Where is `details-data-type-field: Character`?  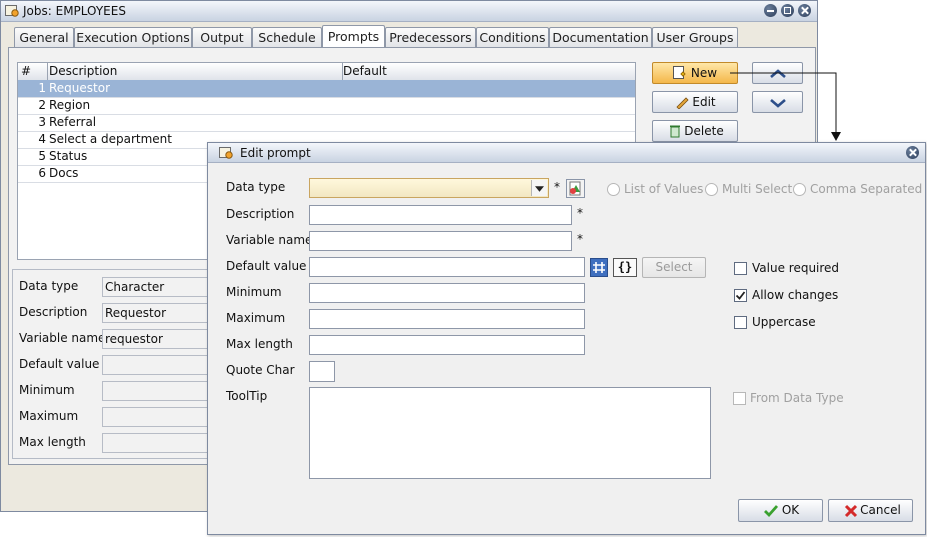
details-data-type-field: Character is located at coordinates (157, 287).